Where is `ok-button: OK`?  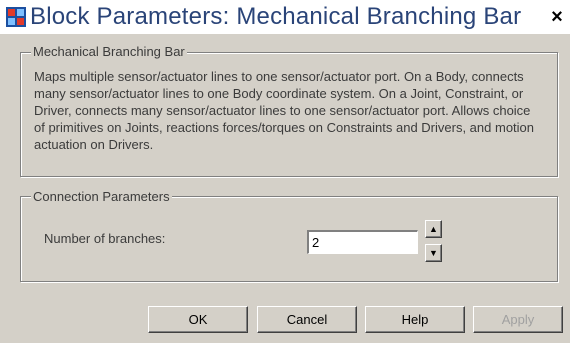 ok-button: OK is located at coordinates (198, 319).